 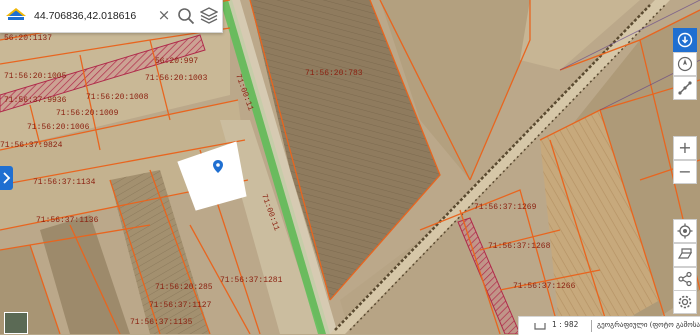 I want to click on app-logo, so click(x=16, y=14).